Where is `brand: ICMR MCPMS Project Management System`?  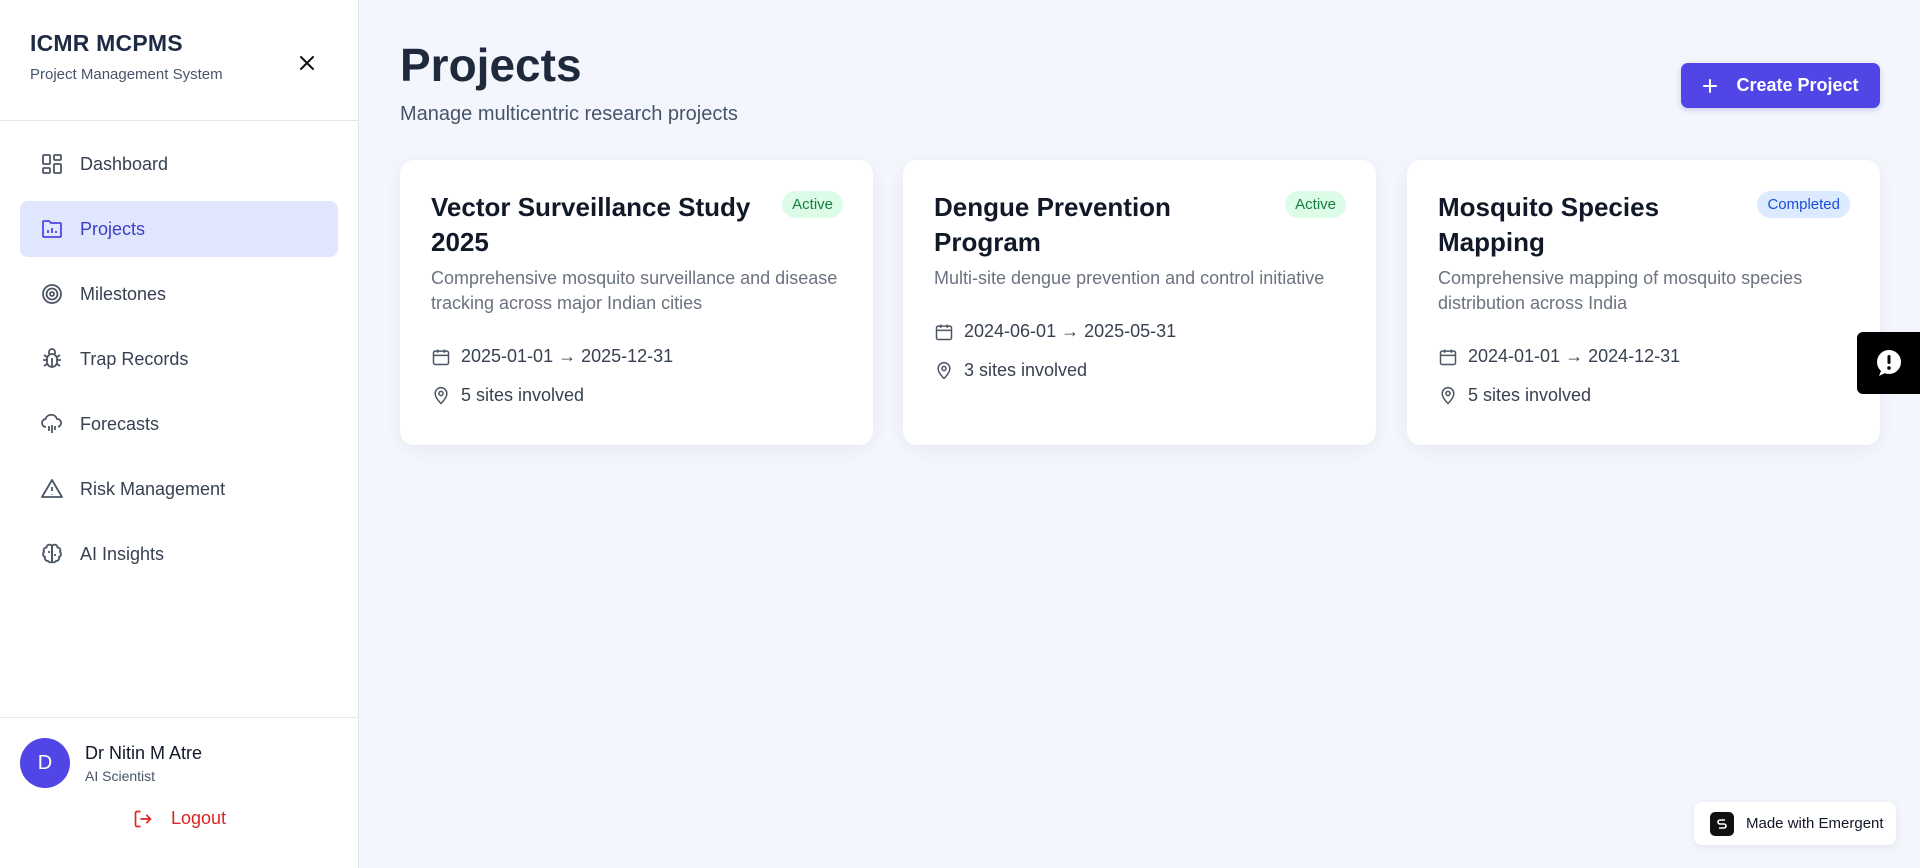 brand: ICMR MCPMS Project Management System is located at coordinates (179, 60).